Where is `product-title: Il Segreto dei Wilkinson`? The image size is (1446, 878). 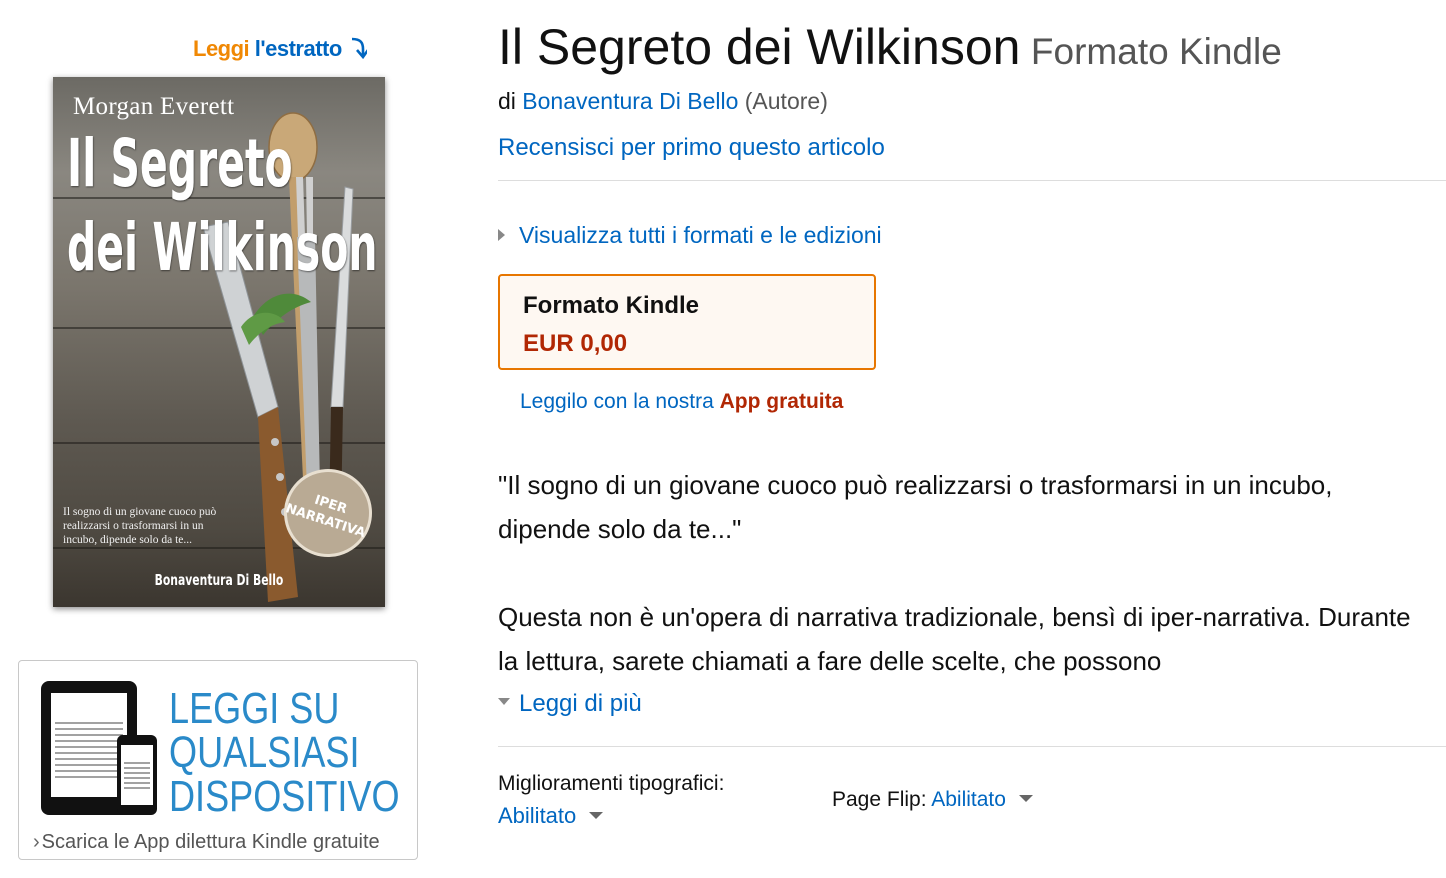
product-title: Il Segreto dei Wilkinson is located at coordinates (759, 47).